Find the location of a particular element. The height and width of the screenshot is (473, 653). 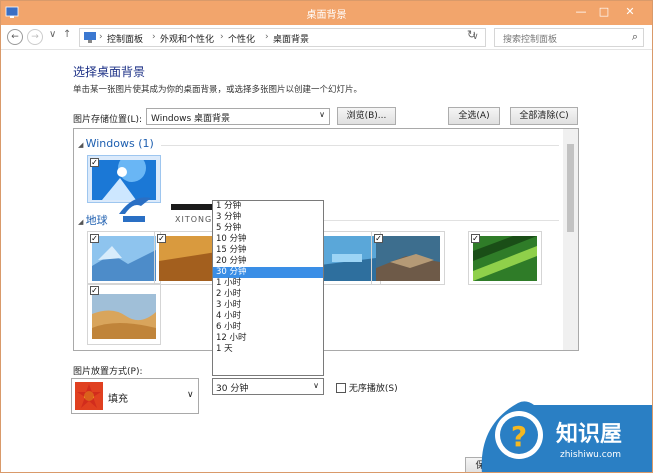

interval-option: 4 小时 is located at coordinates (268, 316).